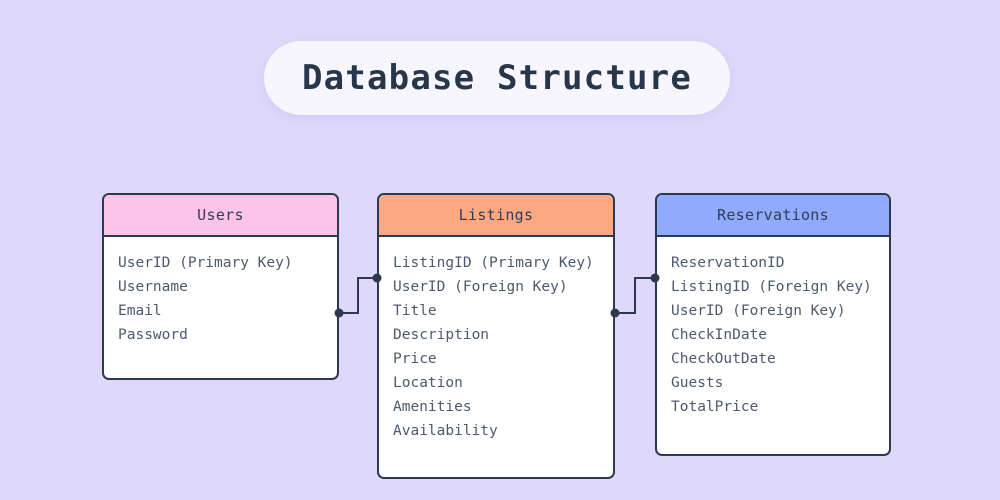 This screenshot has height=500, width=1000. I want to click on table-row: Amenities, so click(432, 407).